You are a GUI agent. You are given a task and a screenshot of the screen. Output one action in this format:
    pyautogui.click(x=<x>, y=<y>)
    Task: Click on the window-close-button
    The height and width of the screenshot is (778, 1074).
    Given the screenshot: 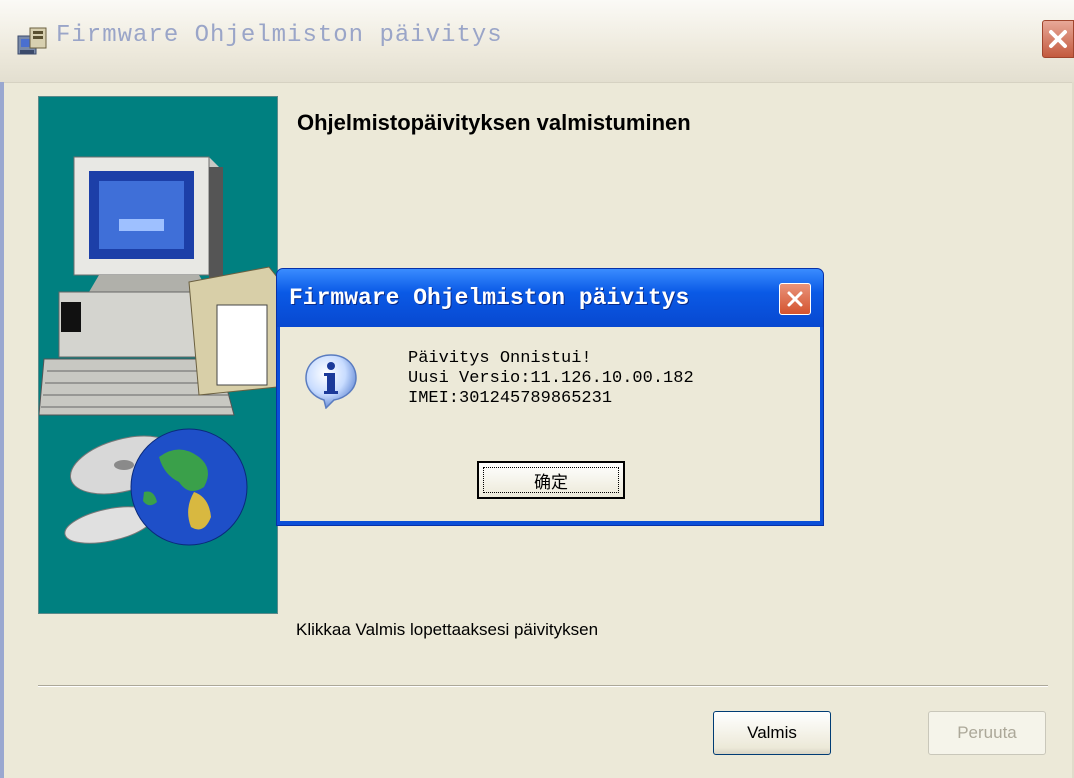 What is the action you would take?
    pyautogui.click(x=1058, y=39)
    